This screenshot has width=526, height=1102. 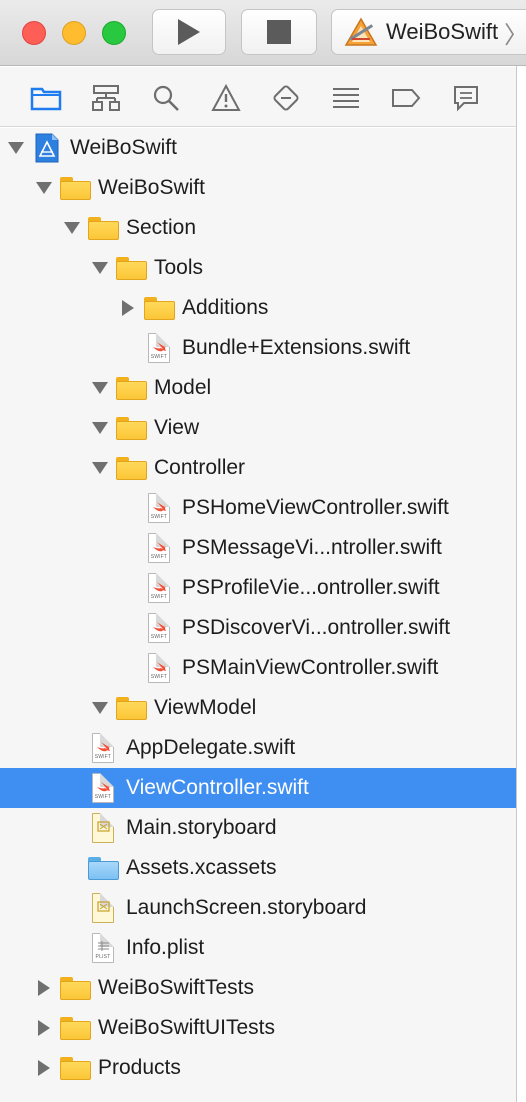 What do you see at coordinates (258, 348) in the screenshot?
I see `tree-file-row: SWIFT Bundle+Extensions.swift` at bounding box center [258, 348].